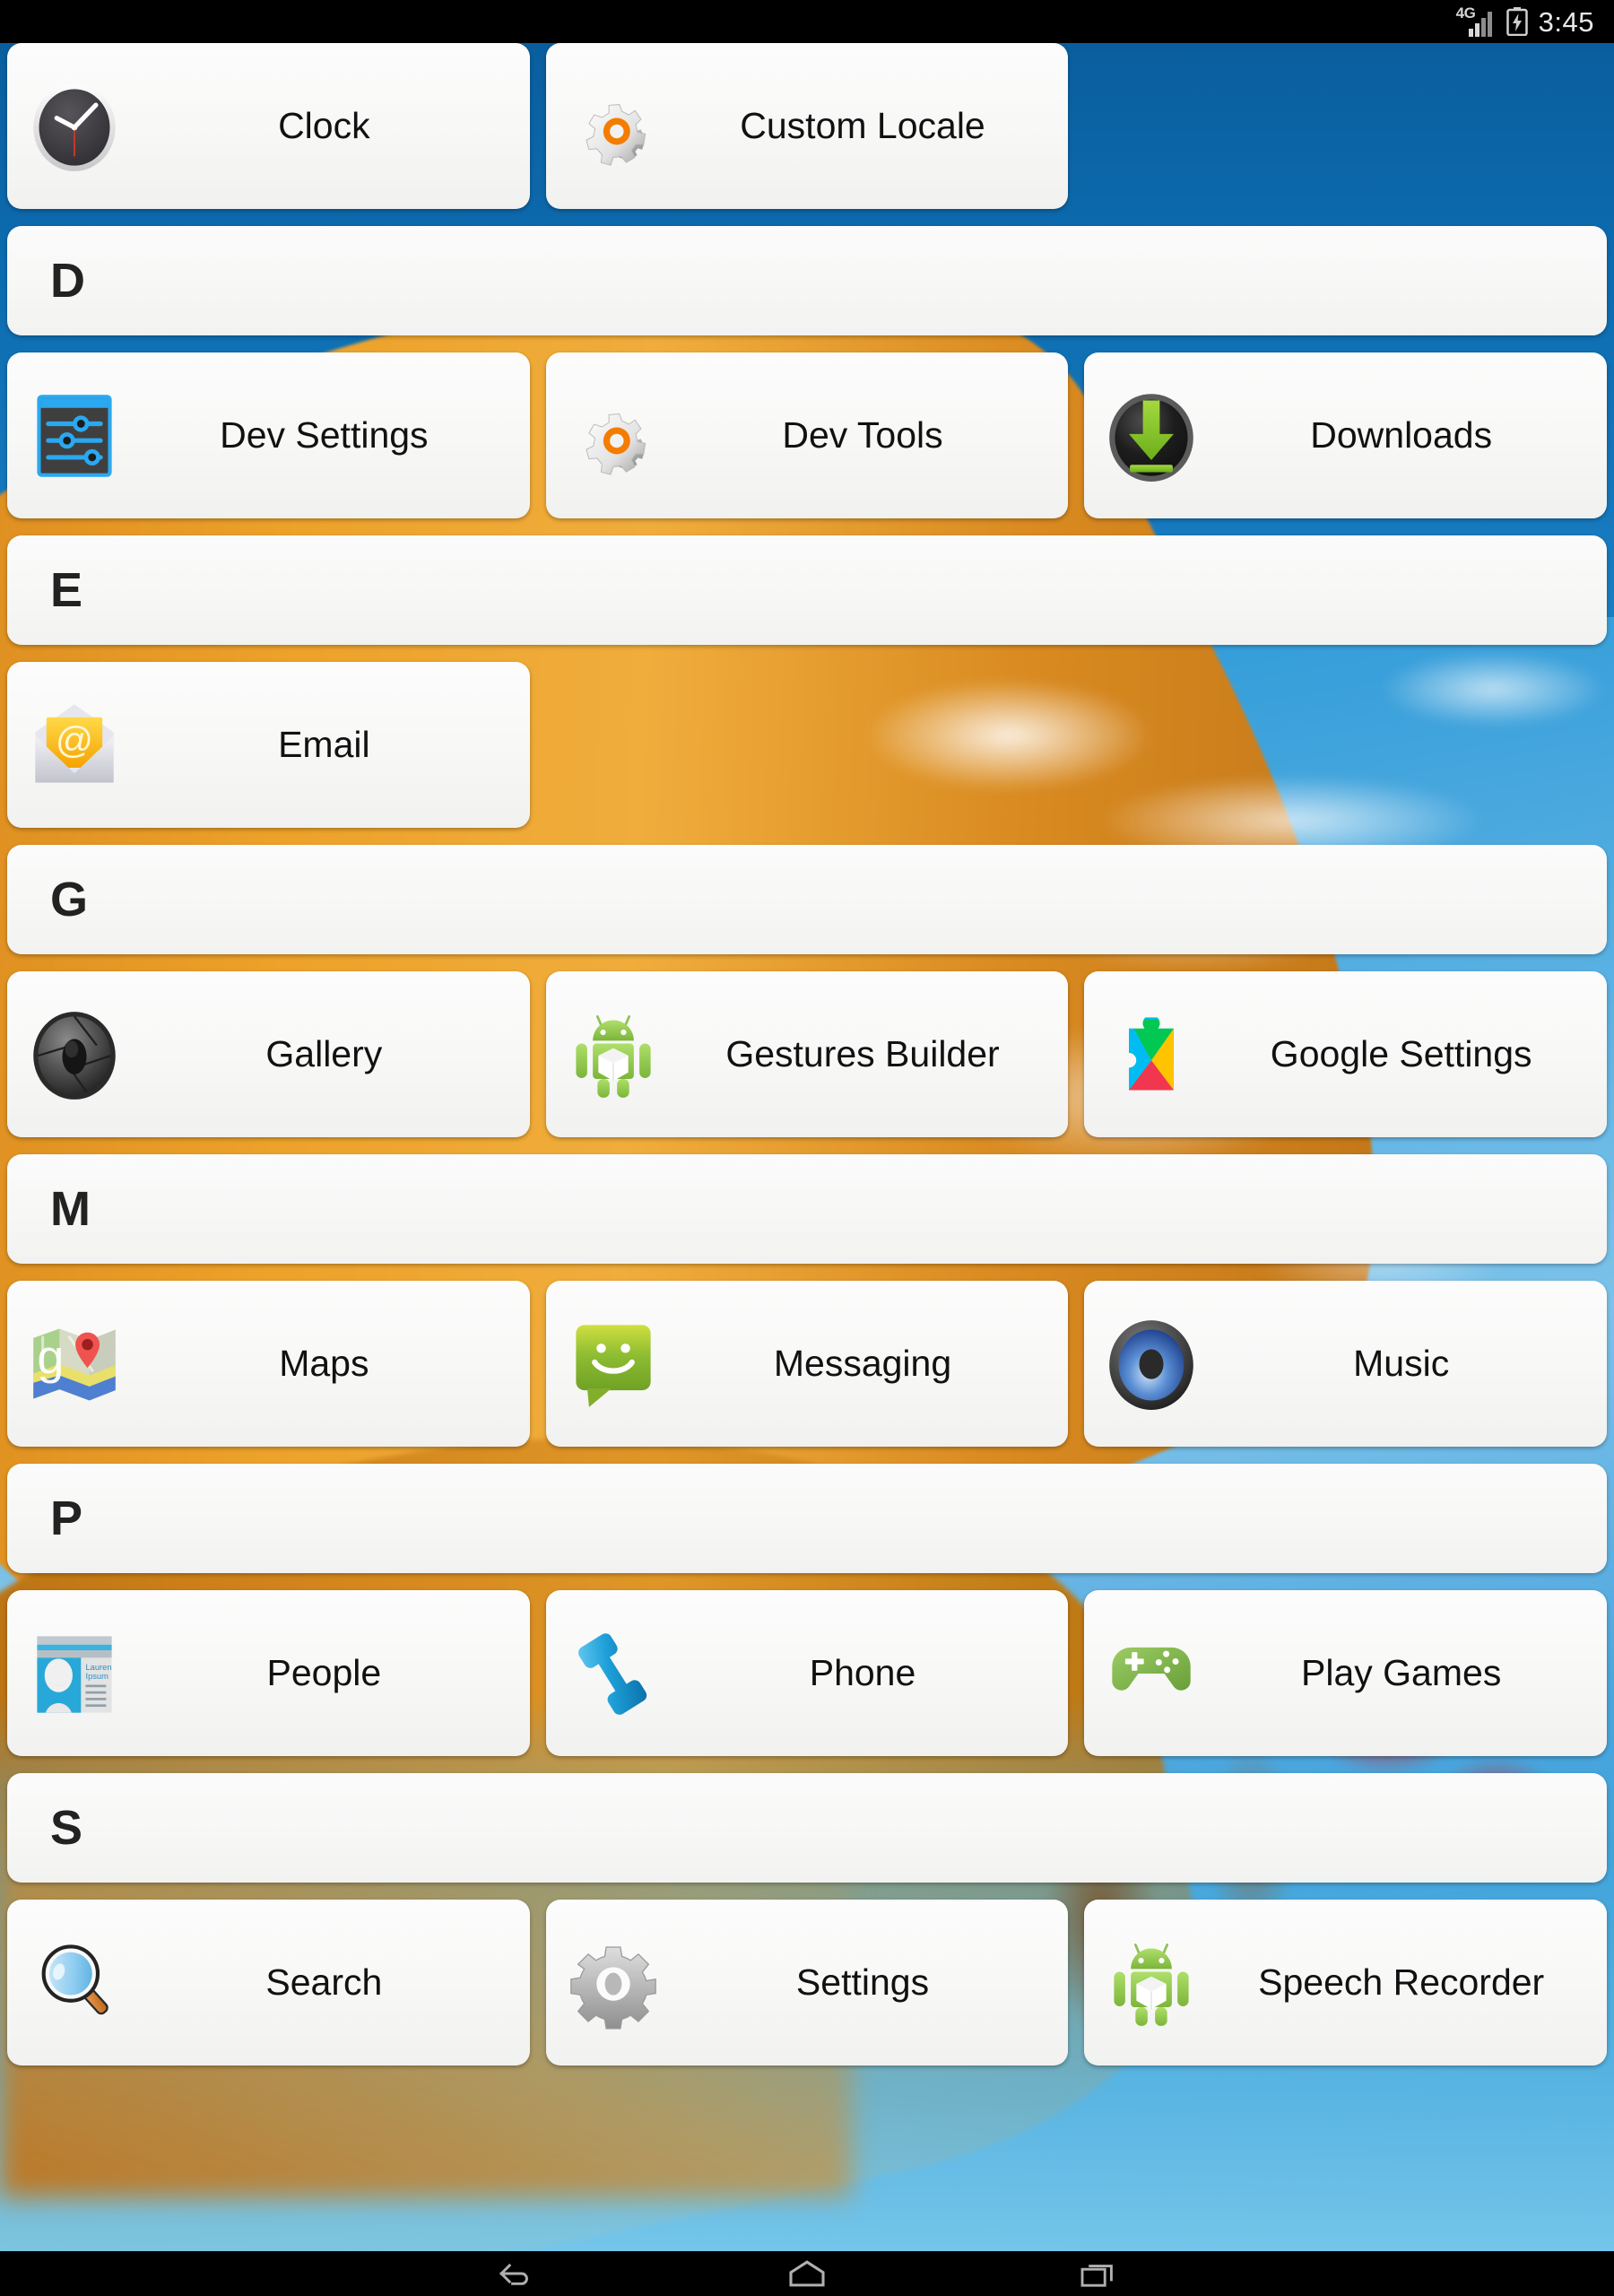 The width and height of the screenshot is (1614, 2296). What do you see at coordinates (1566, 21) in the screenshot?
I see `status-clock: 3:45` at bounding box center [1566, 21].